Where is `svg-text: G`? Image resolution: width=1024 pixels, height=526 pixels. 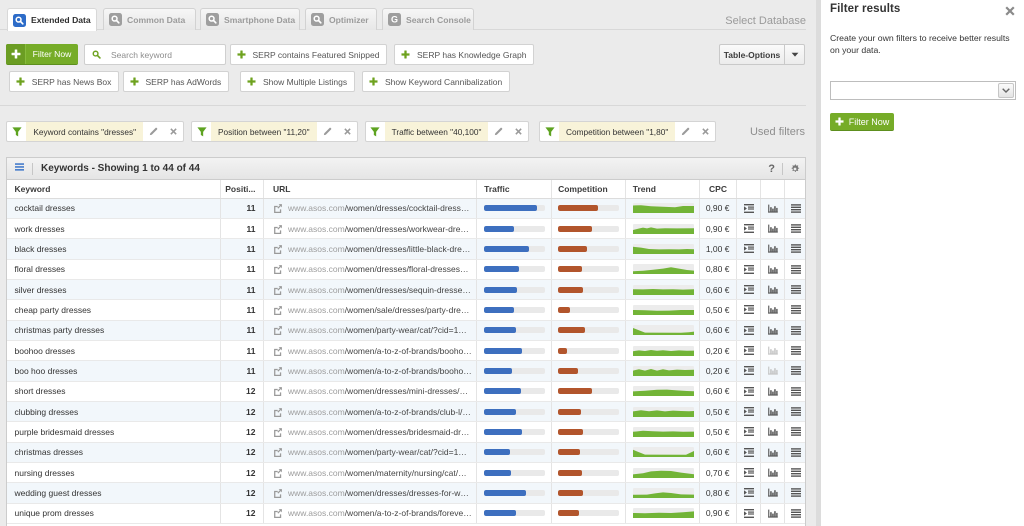
svg-text: G is located at coordinates (394, 20).